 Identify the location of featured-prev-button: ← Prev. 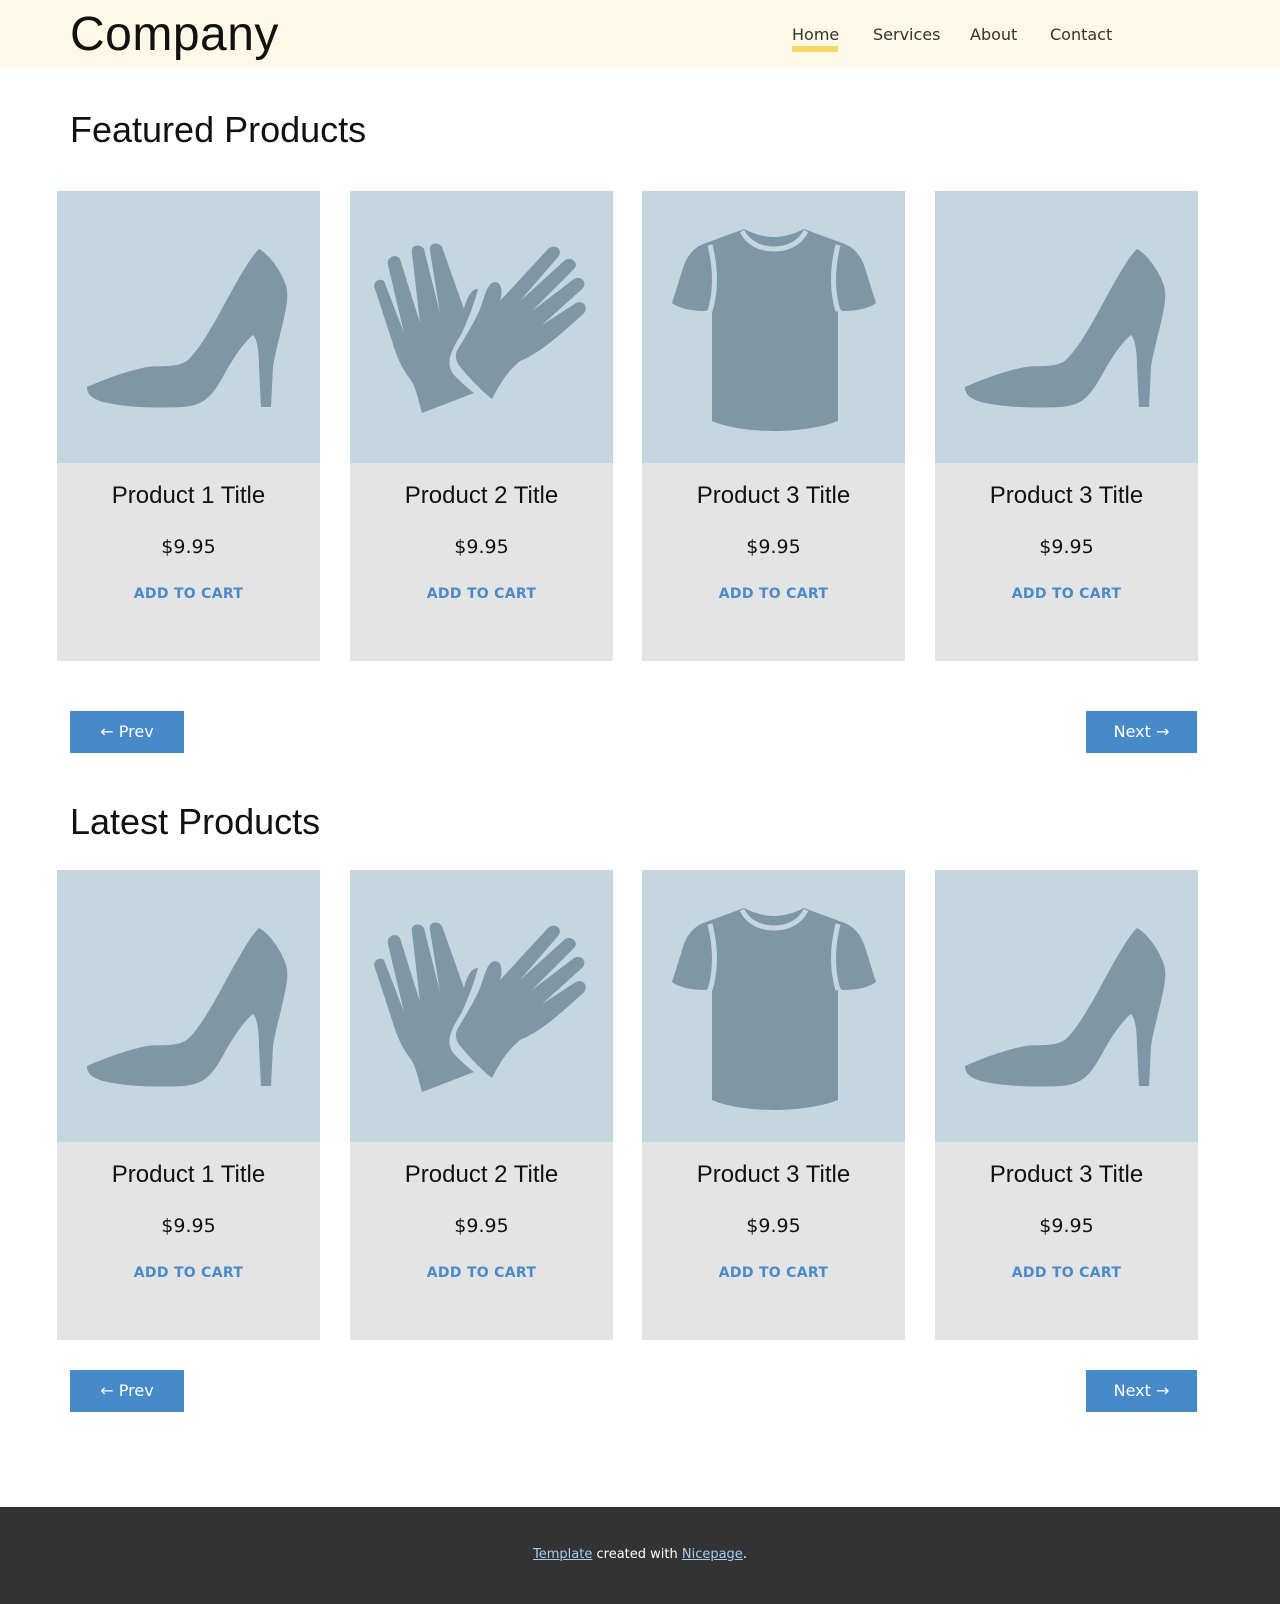
(127, 732).